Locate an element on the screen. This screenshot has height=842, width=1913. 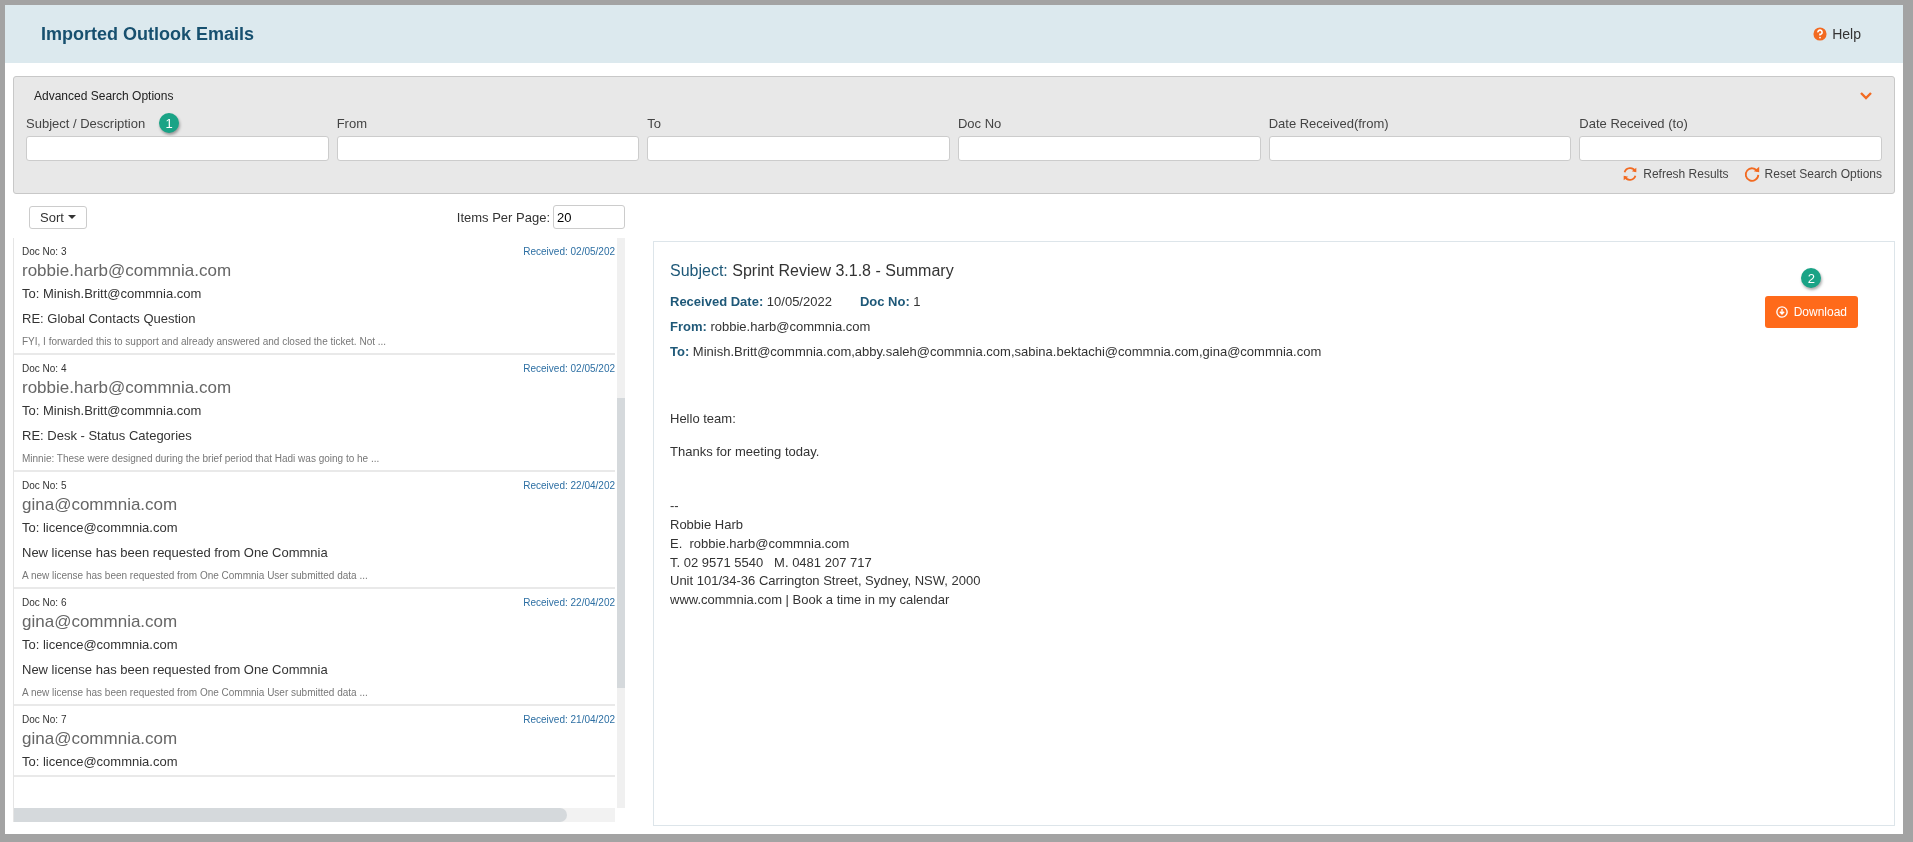
doc-number: Doc No: 3 is located at coordinates (44, 251).